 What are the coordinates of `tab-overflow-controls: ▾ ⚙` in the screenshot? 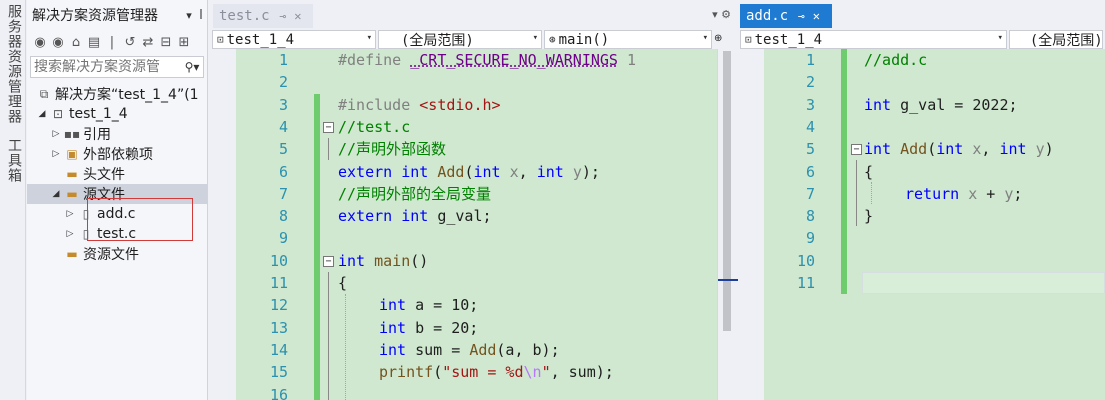 It's located at (721, 14).